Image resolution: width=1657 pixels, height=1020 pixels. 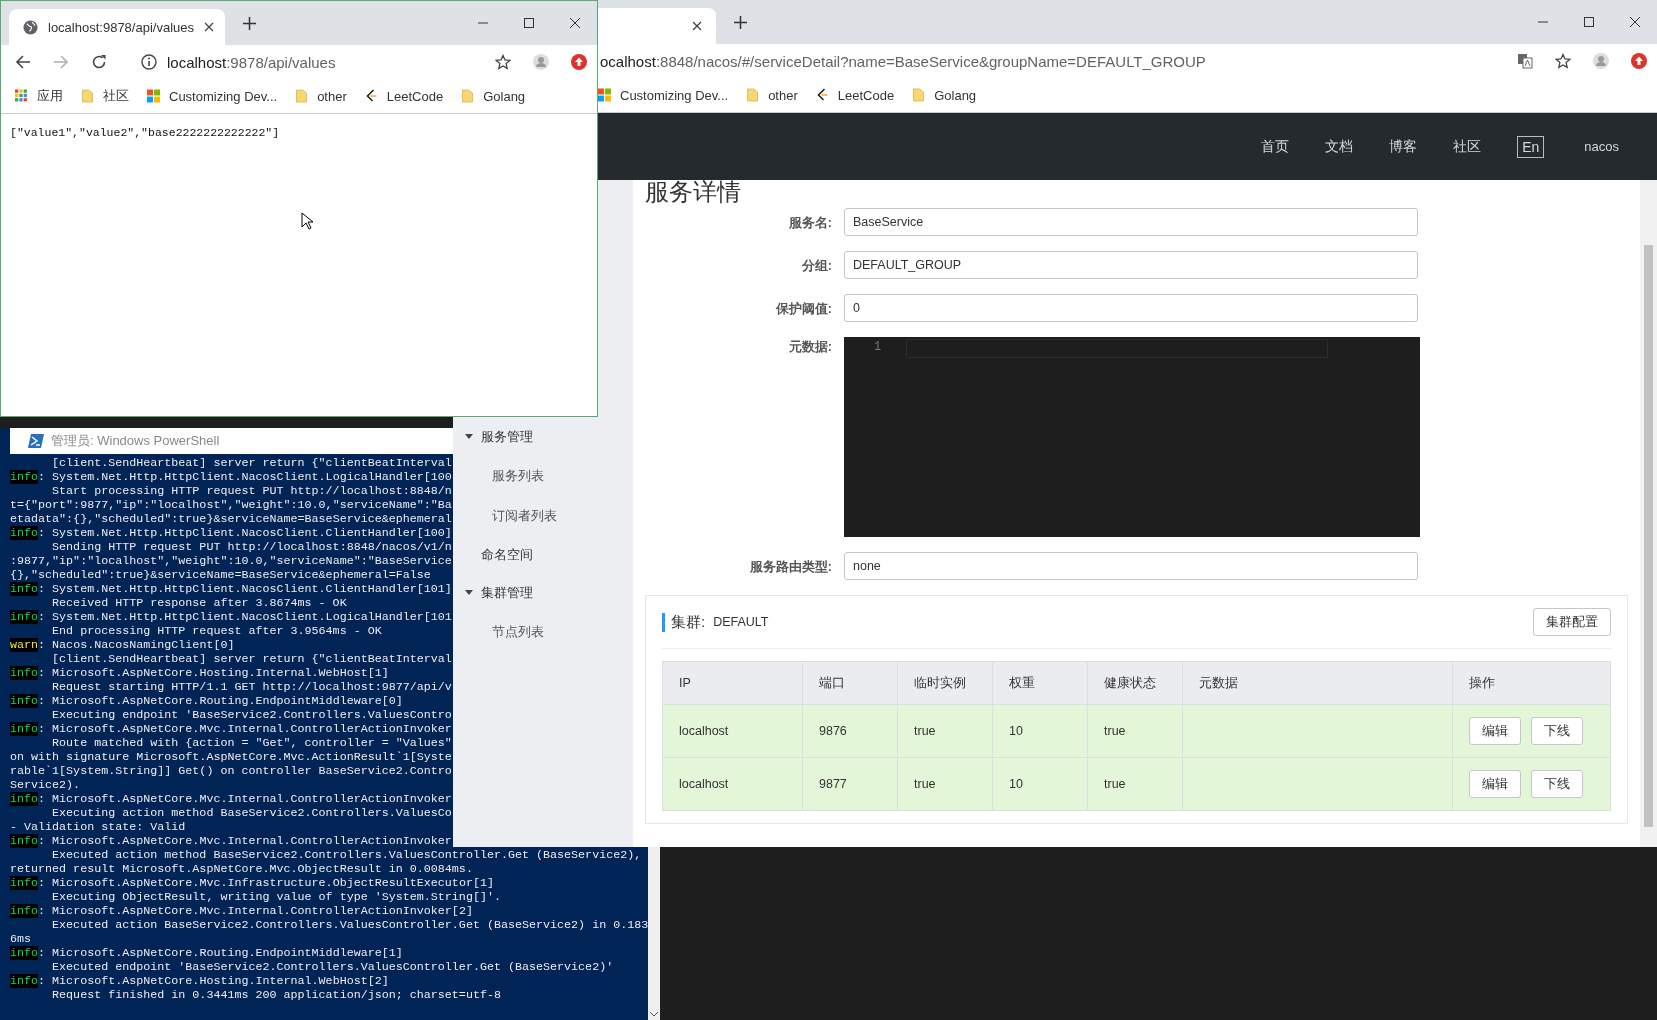 What do you see at coordinates (252, 883) in the screenshot?
I see `console-line: info: Microsoft.AspNetCore.Mvc.Infrastructure.ObjectResultExecutor[1]` at bounding box center [252, 883].